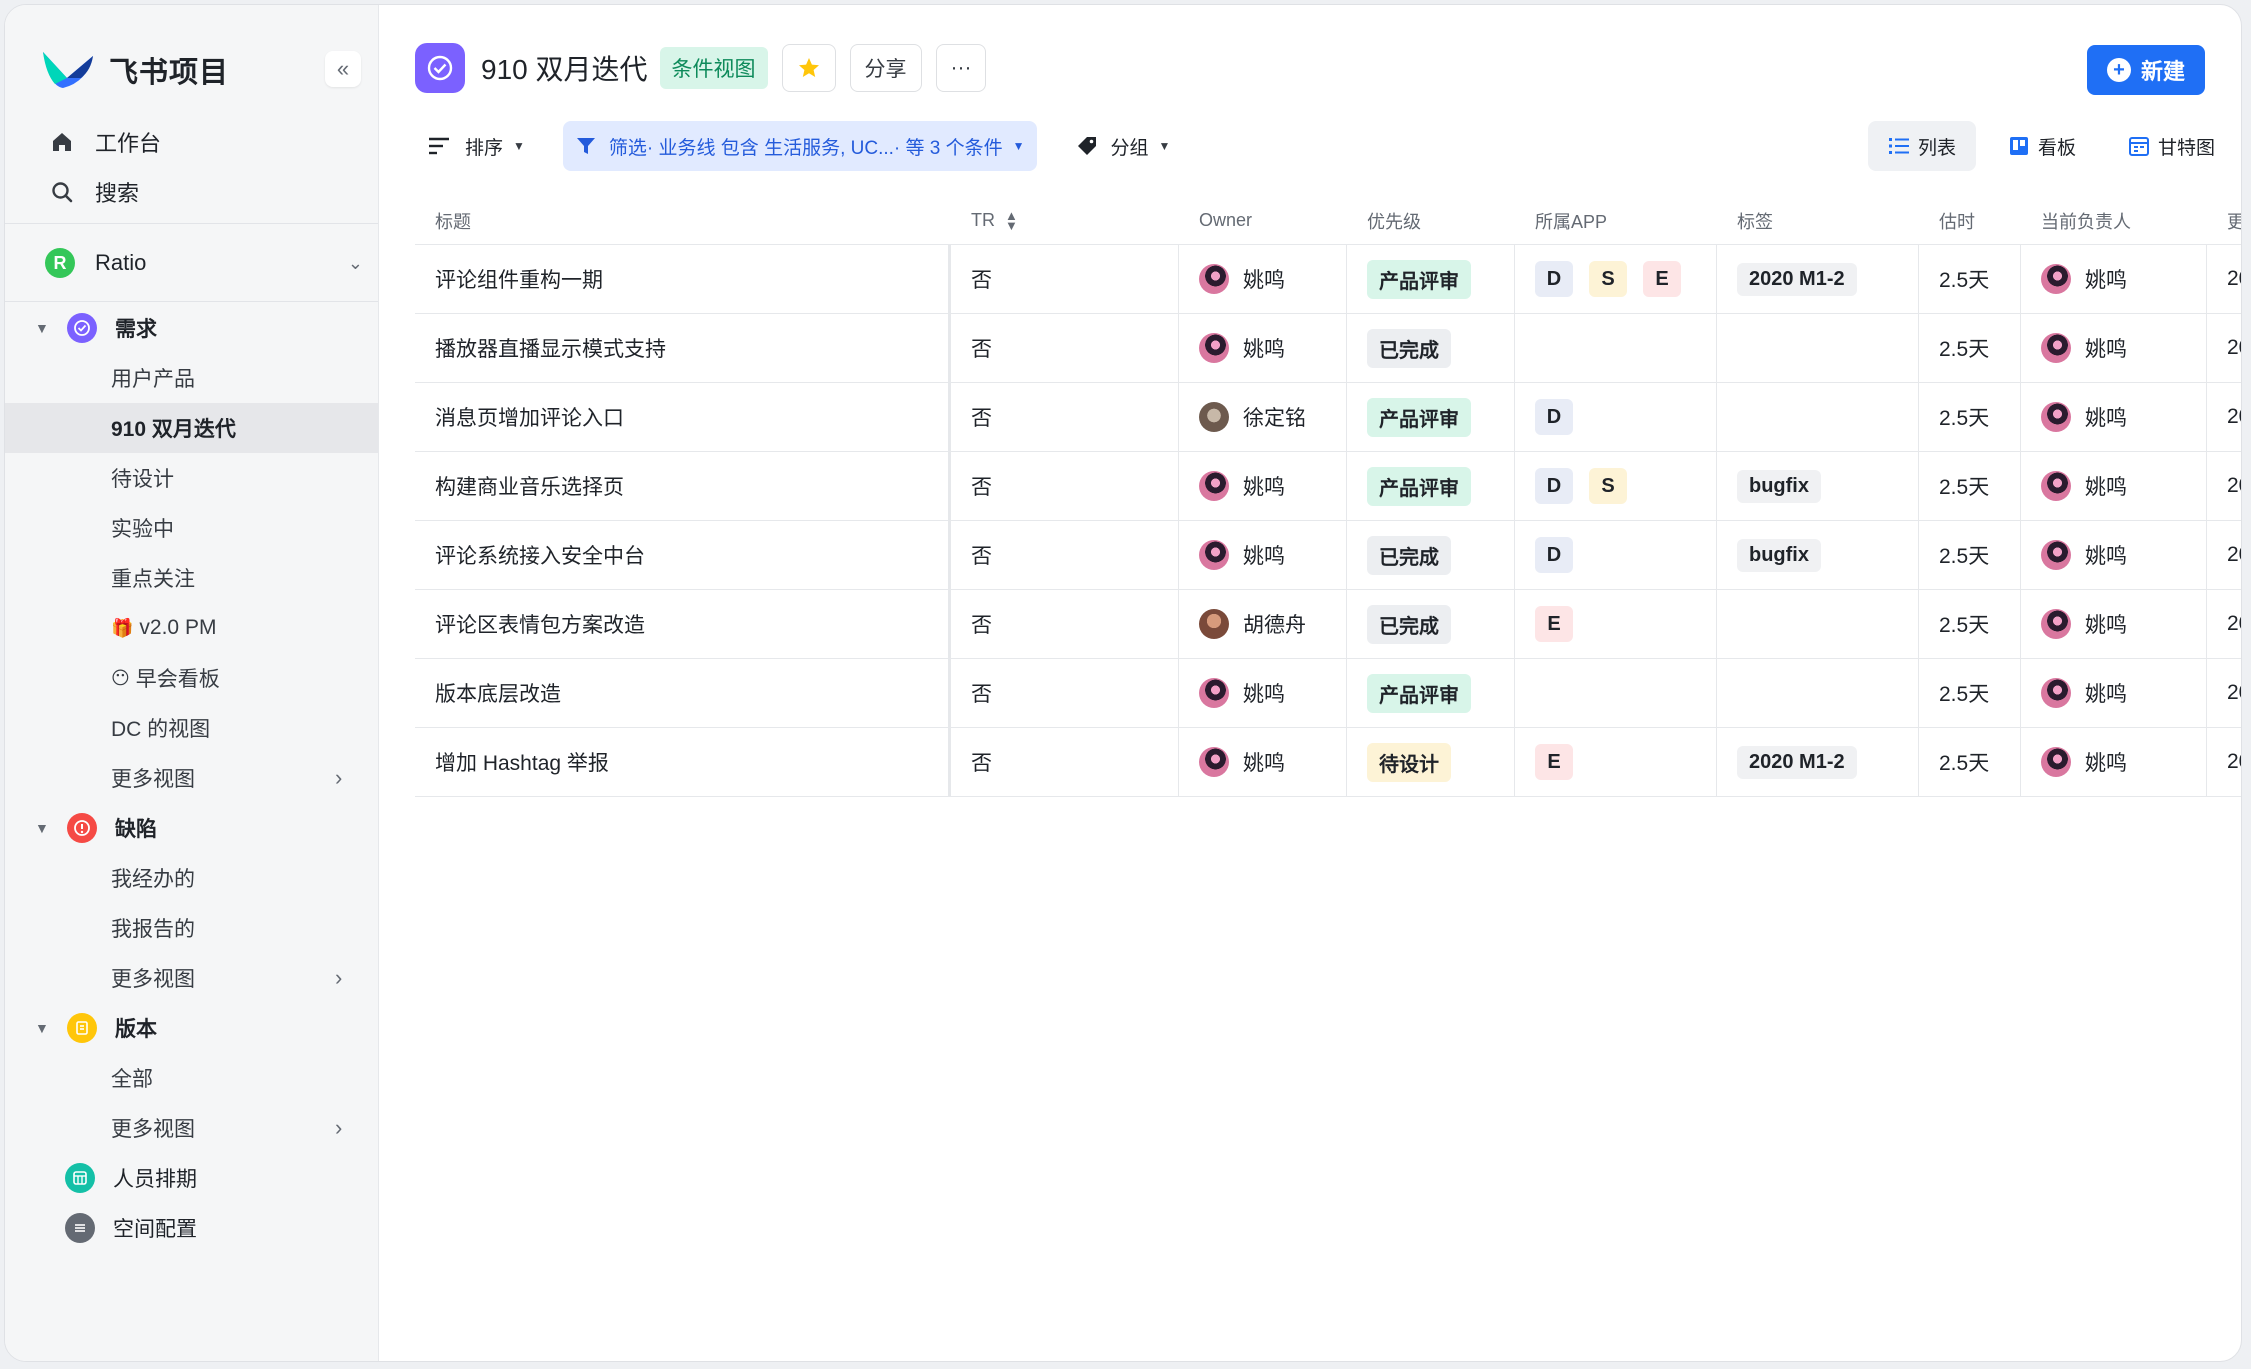  What do you see at coordinates (191, 142) in the screenshot?
I see `nav-workbench: 工作台` at bounding box center [191, 142].